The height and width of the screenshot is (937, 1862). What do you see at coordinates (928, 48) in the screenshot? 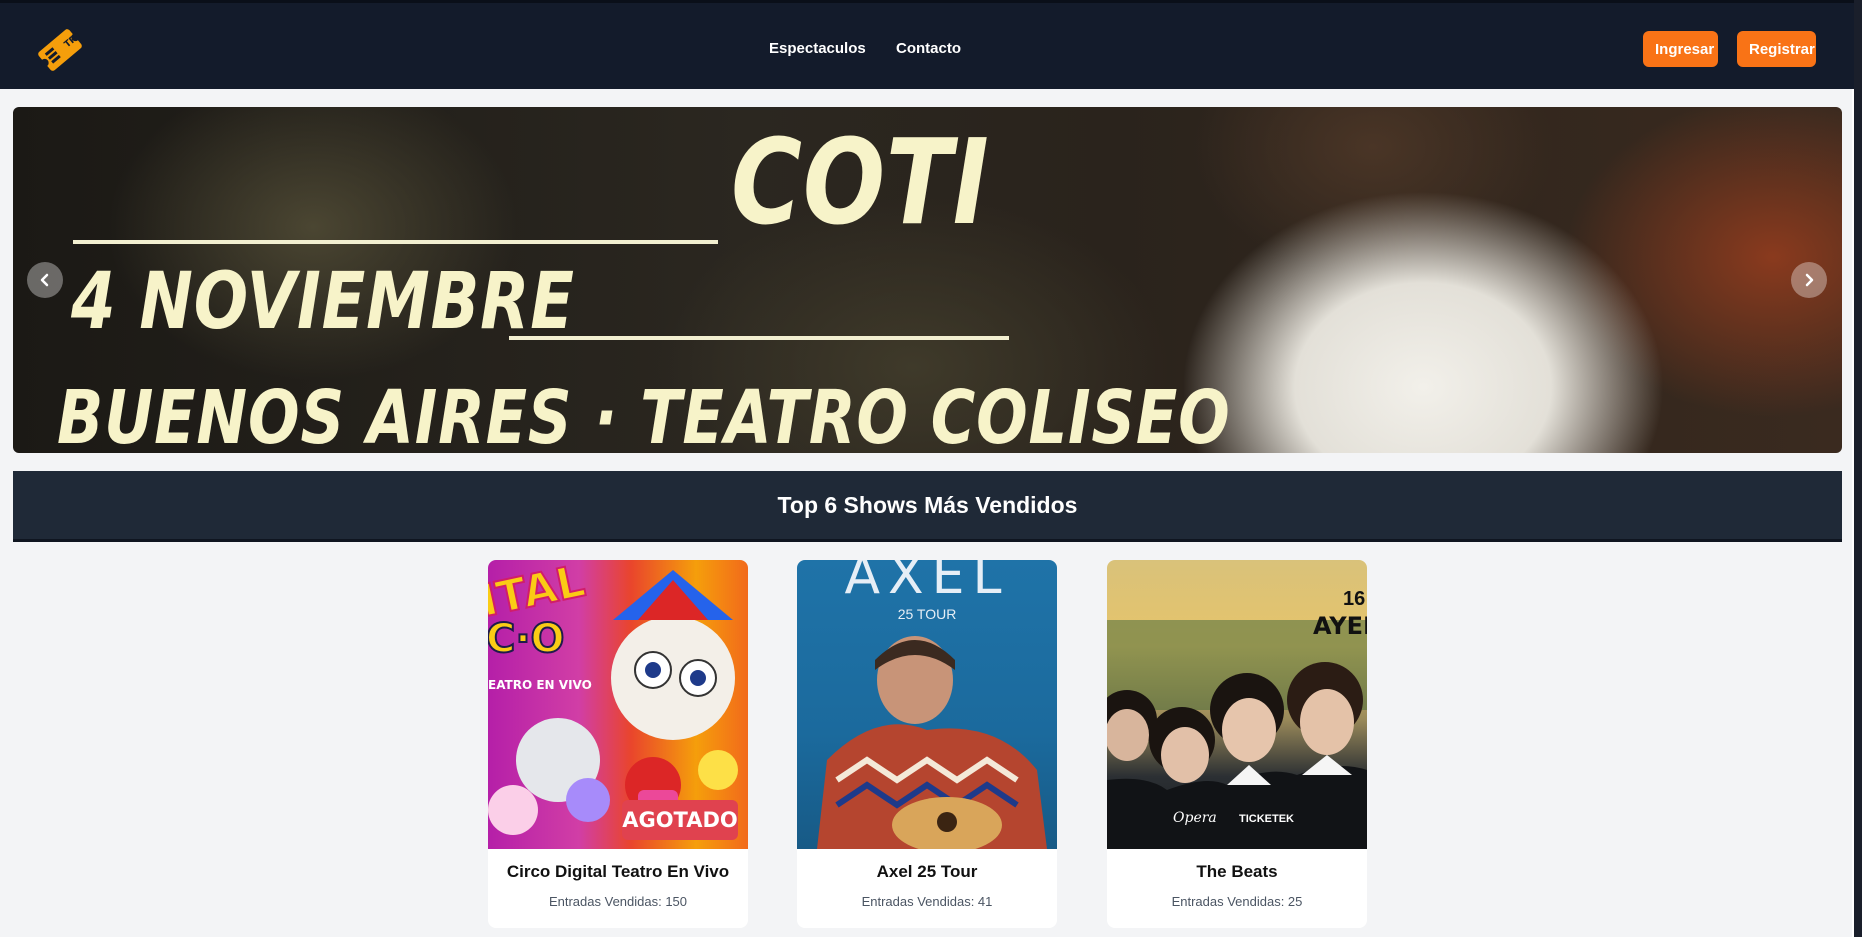
I see `nav-link-contacto: Contacto` at bounding box center [928, 48].